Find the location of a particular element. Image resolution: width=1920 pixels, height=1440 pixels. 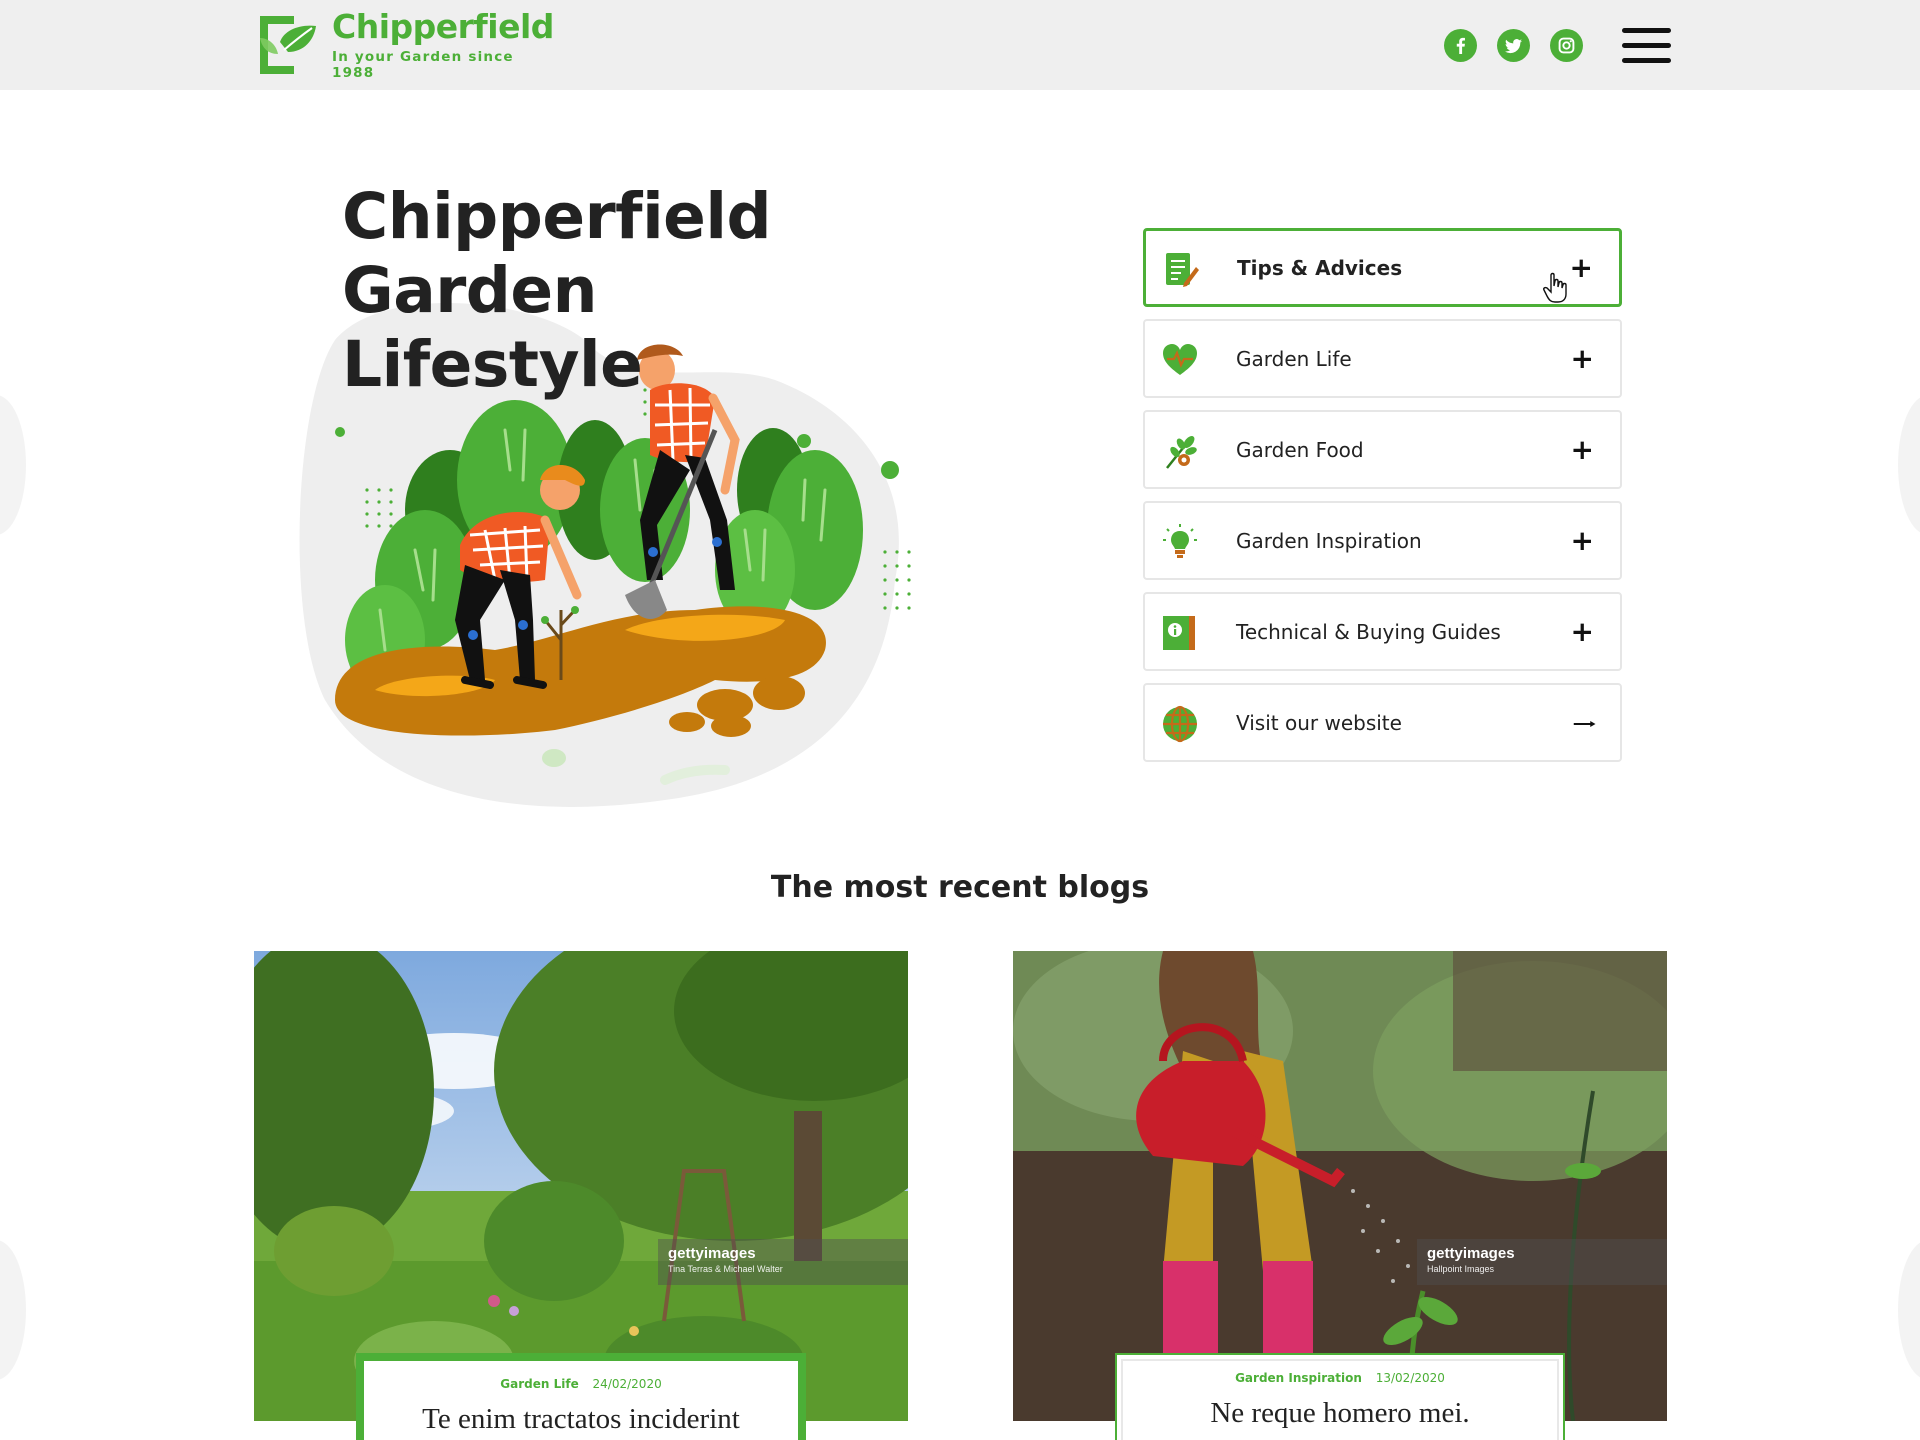

blog-date: 24/02/2020 is located at coordinates (627, 1384).